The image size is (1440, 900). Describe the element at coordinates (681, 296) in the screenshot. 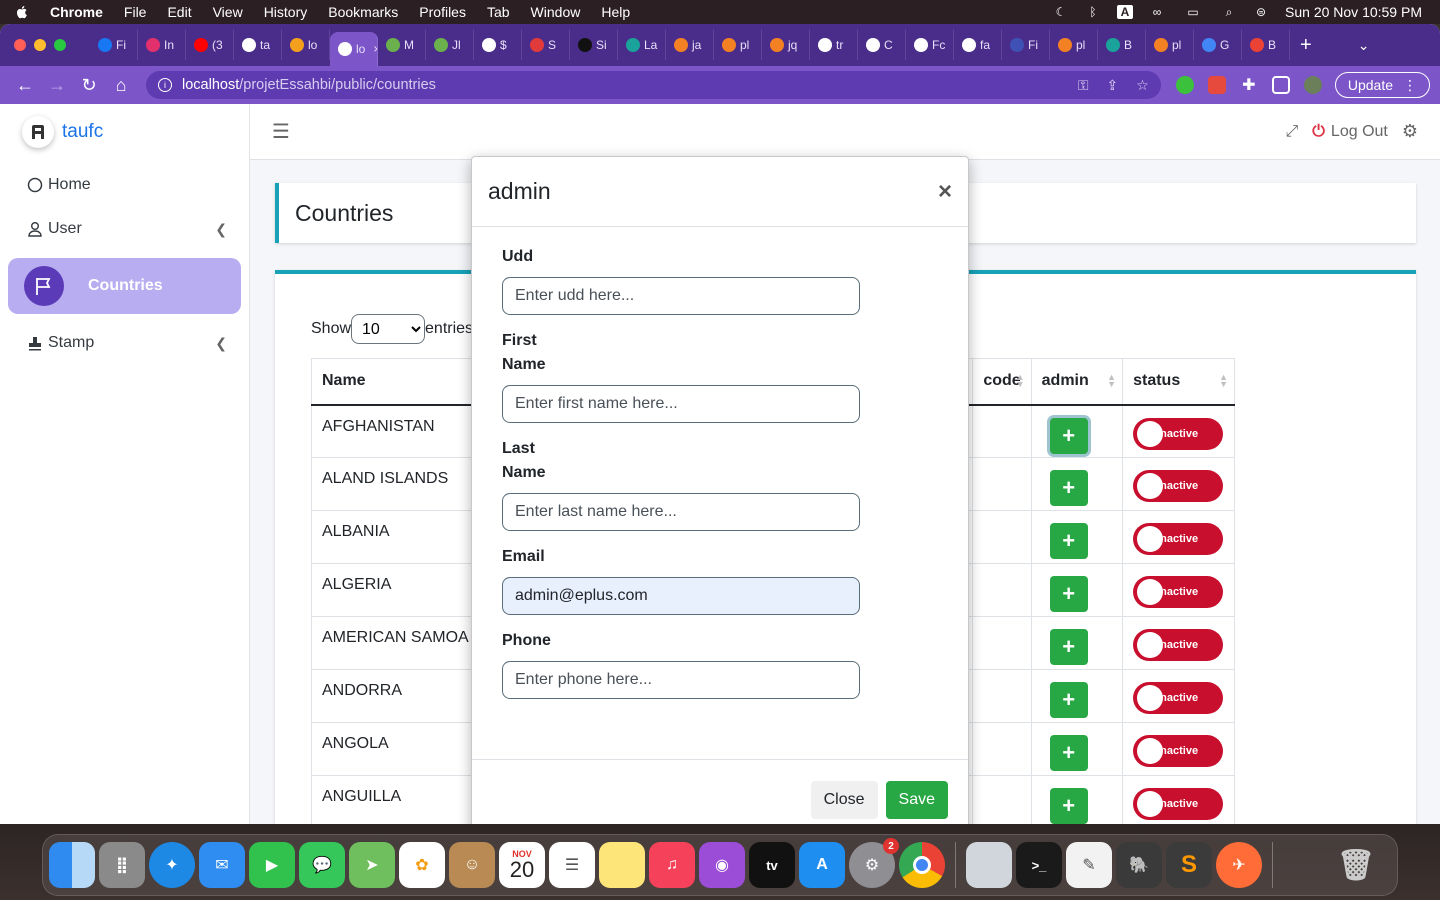

I see `udd-input` at that location.